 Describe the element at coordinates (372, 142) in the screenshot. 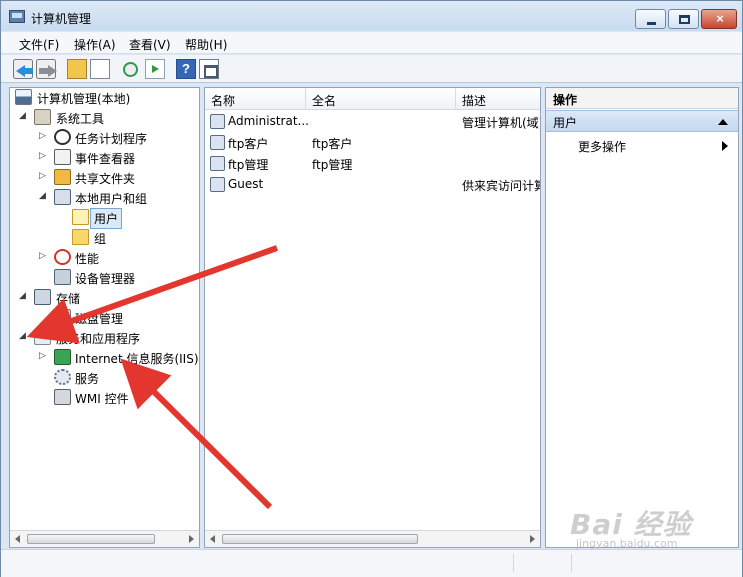

I see `list-row-ftp-client: ftp客户 ftp客户` at that location.